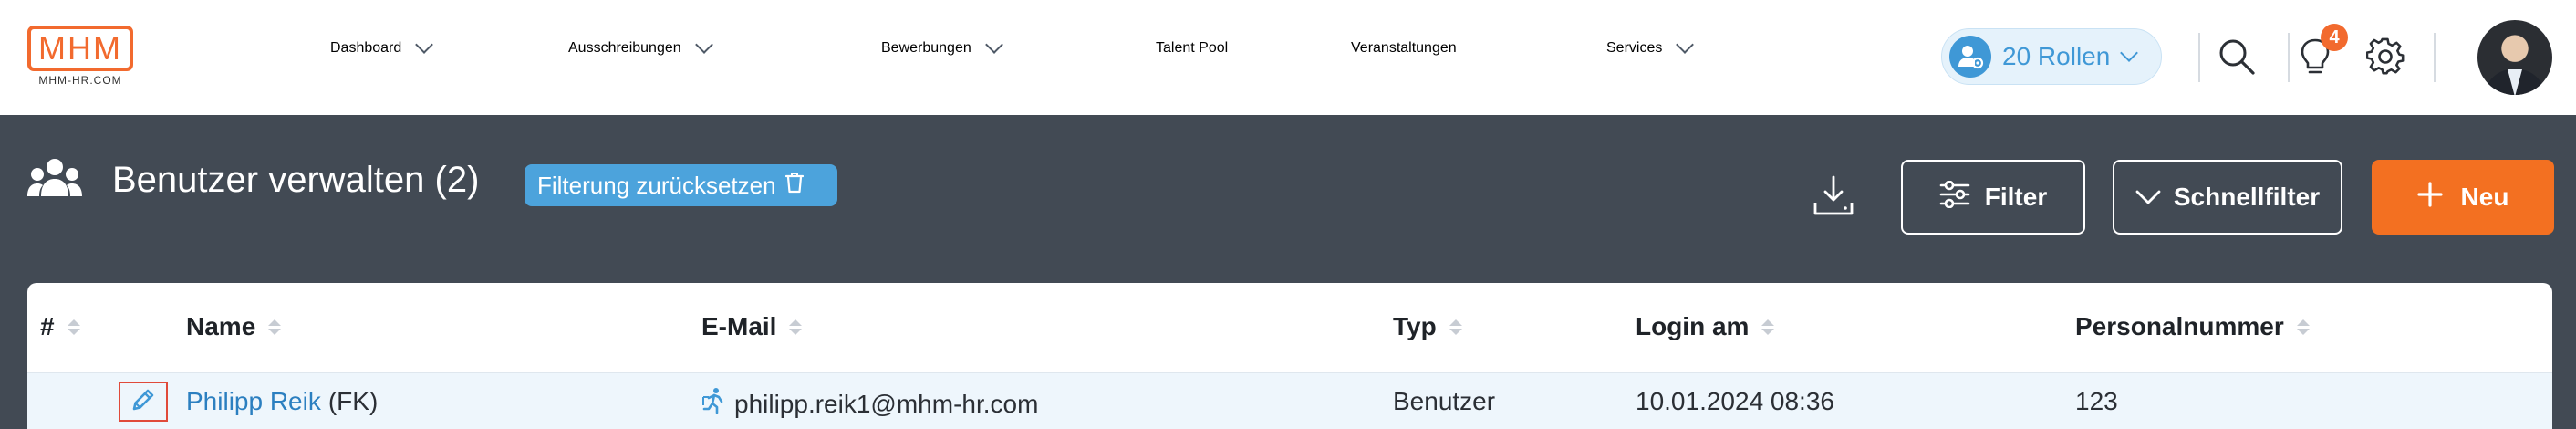  What do you see at coordinates (80, 80) in the screenshot?
I see `logo-subtext: MHM-HR.COM` at bounding box center [80, 80].